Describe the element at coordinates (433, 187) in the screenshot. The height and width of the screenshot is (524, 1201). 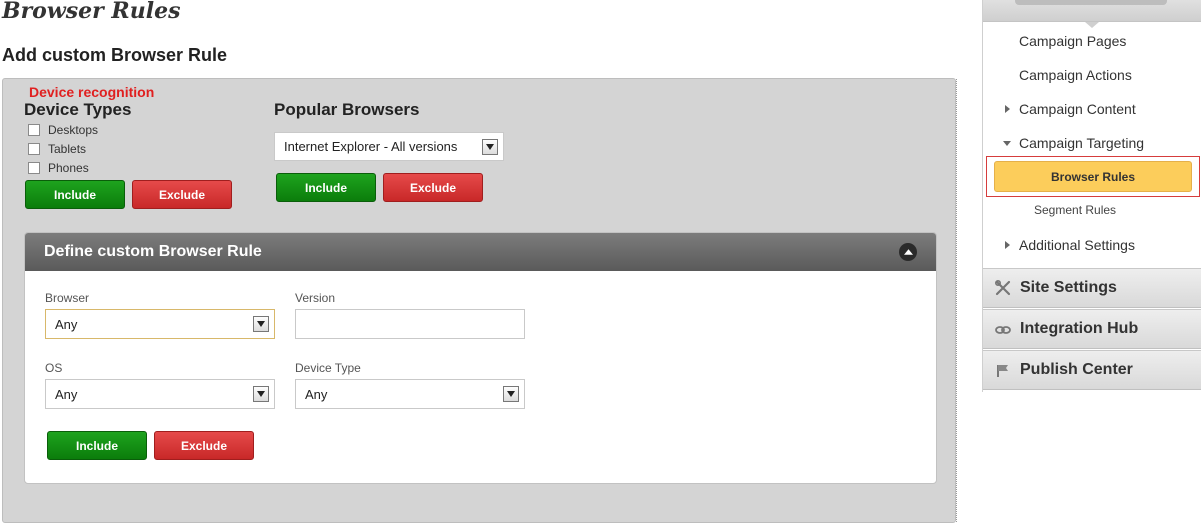
I see `browser-exclude-button: Exclude` at that location.